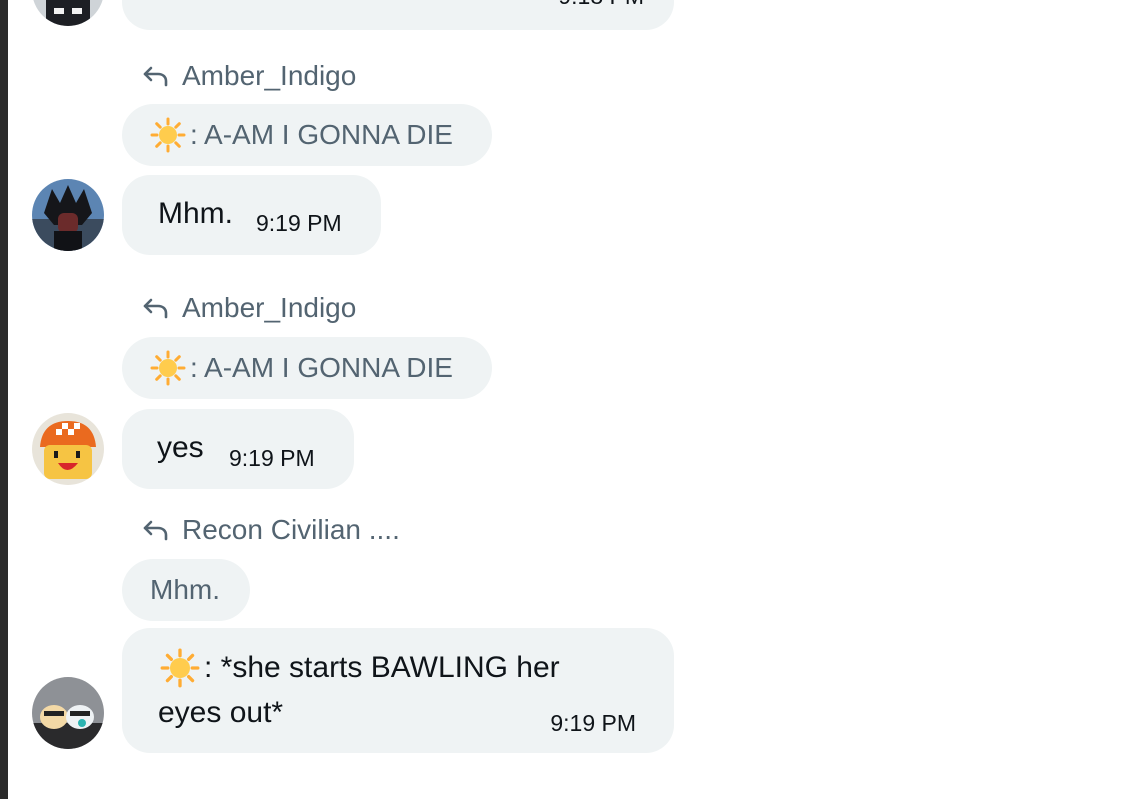 This screenshot has width=1144, height=799. What do you see at coordinates (601, 5) in the screenshot?
I see `message-timestamp: 9:18 PM` at bounding box center [601, 5].